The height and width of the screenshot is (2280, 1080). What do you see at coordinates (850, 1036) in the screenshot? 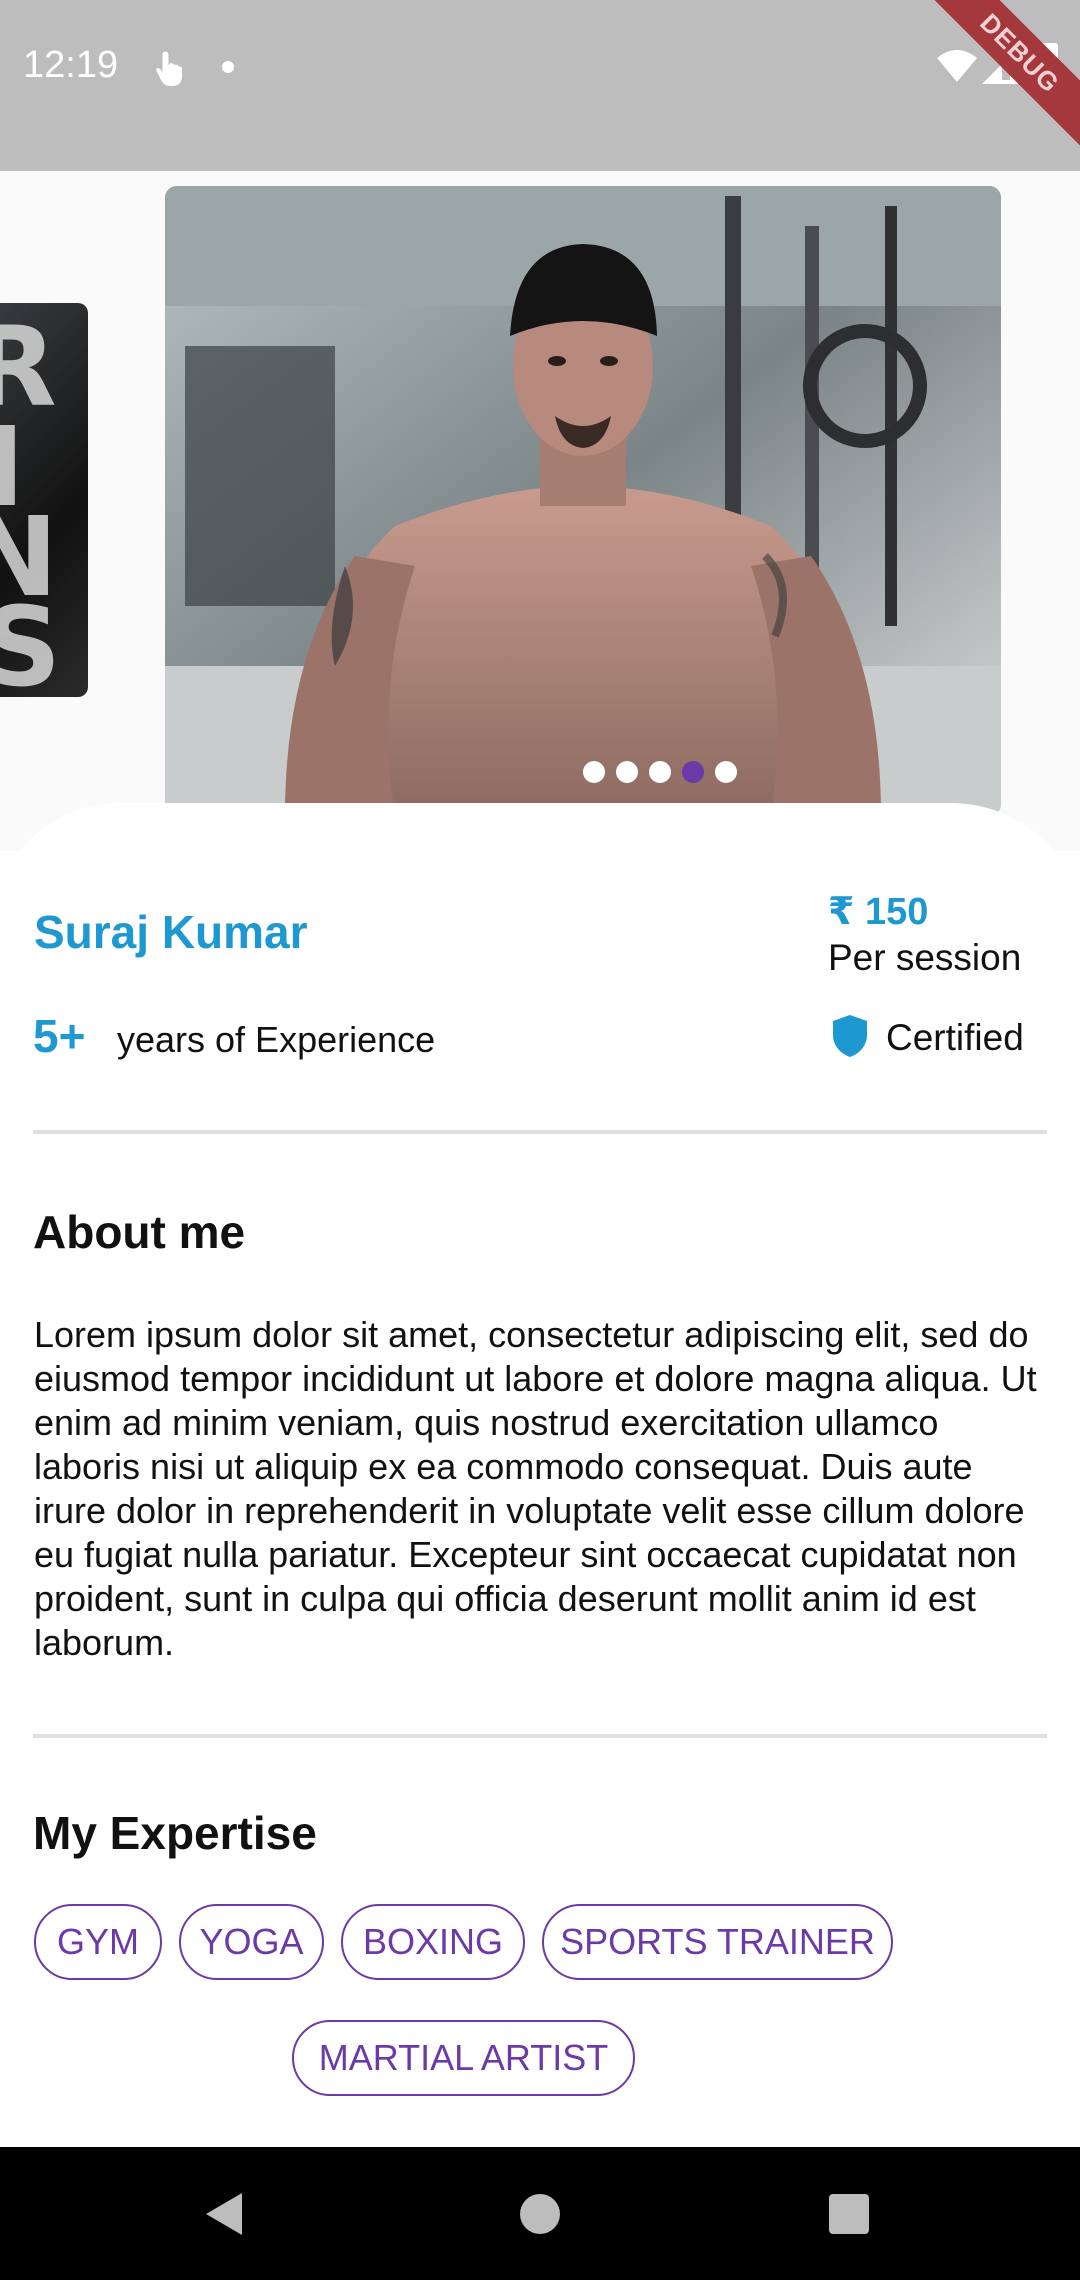
I see `shield-icon` at bounding box center [850, 1036].